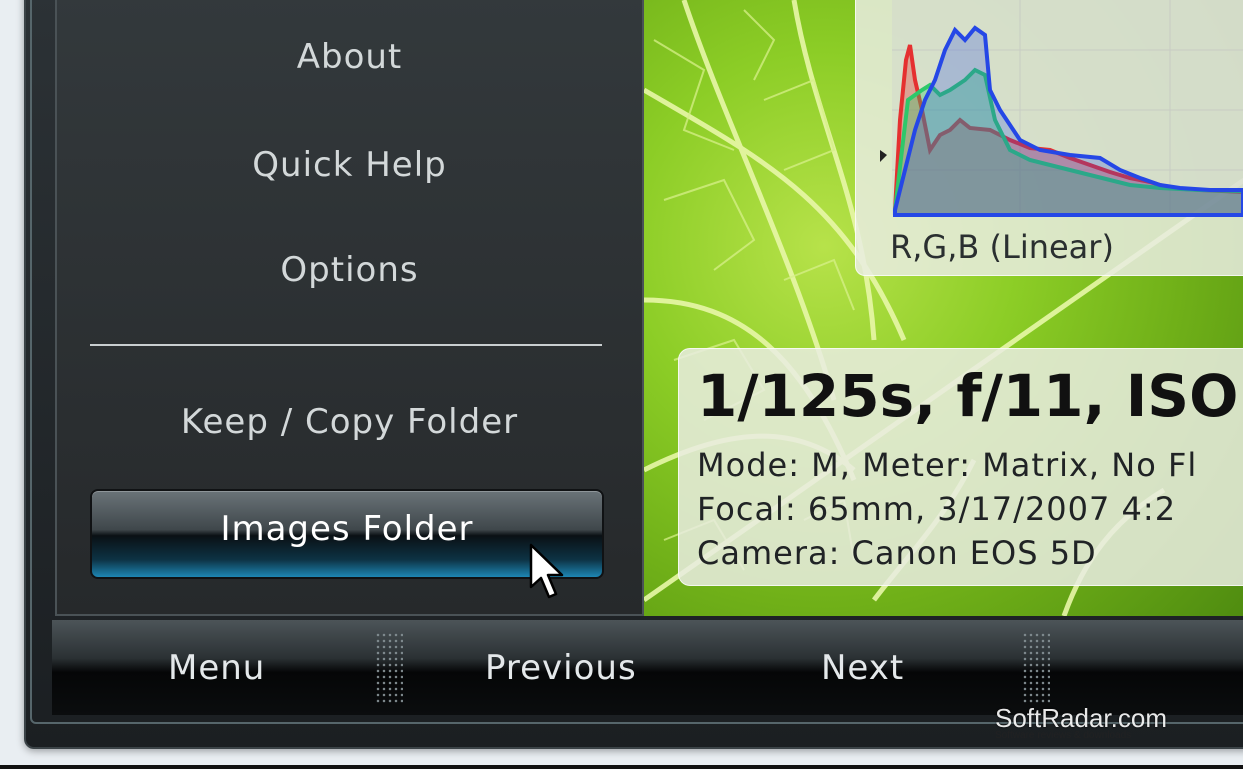 The height and width of the screenshot is (769, 1243). I want to click on menu-button: Menu, so click(216, 668).